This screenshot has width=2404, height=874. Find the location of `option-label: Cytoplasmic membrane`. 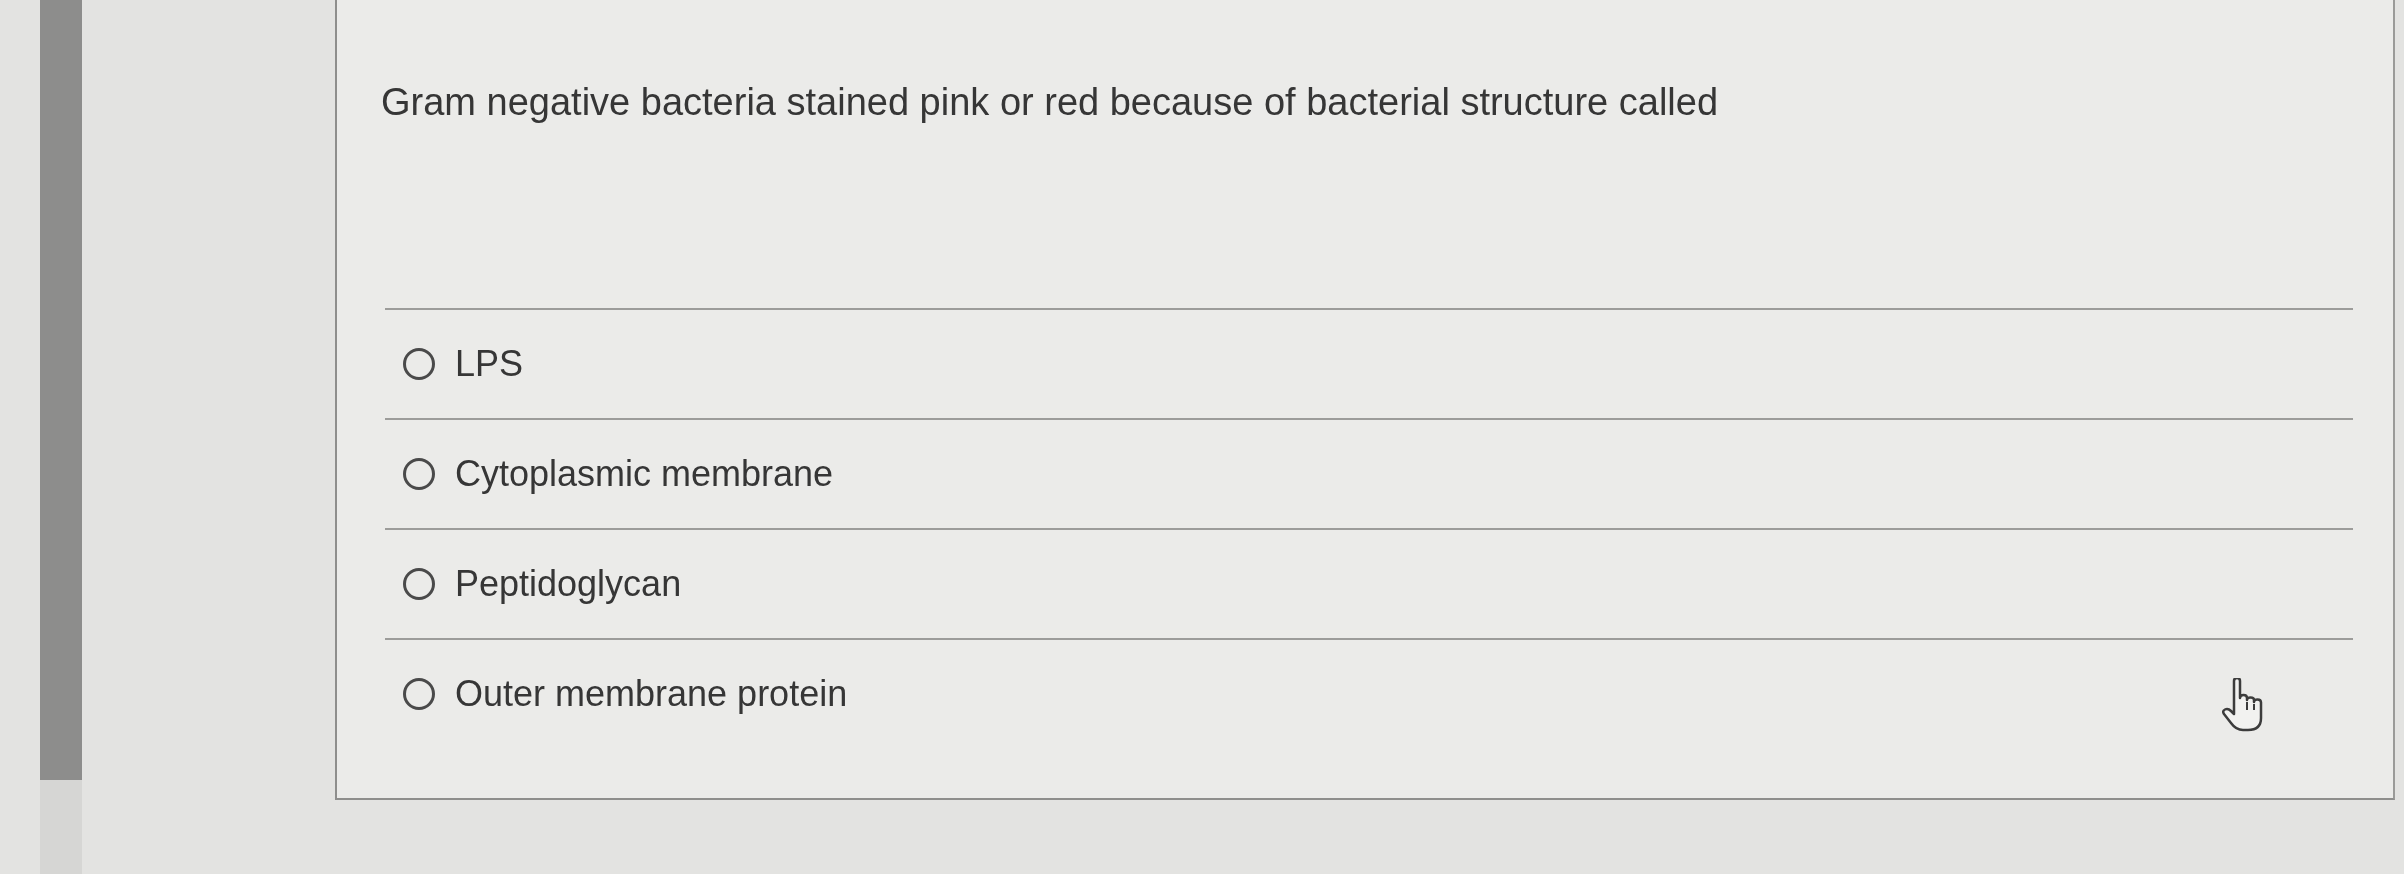

option-label: Cytoplasmic membrane is located at coordinates (644, 474).